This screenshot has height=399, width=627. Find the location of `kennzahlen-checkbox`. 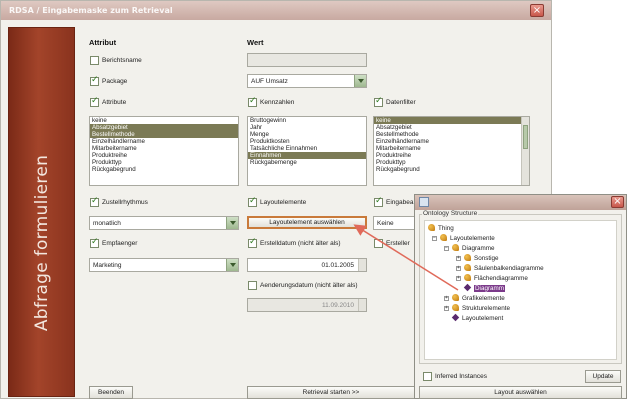

kennzahlen-checkbox is located at coordinates (252, 101).